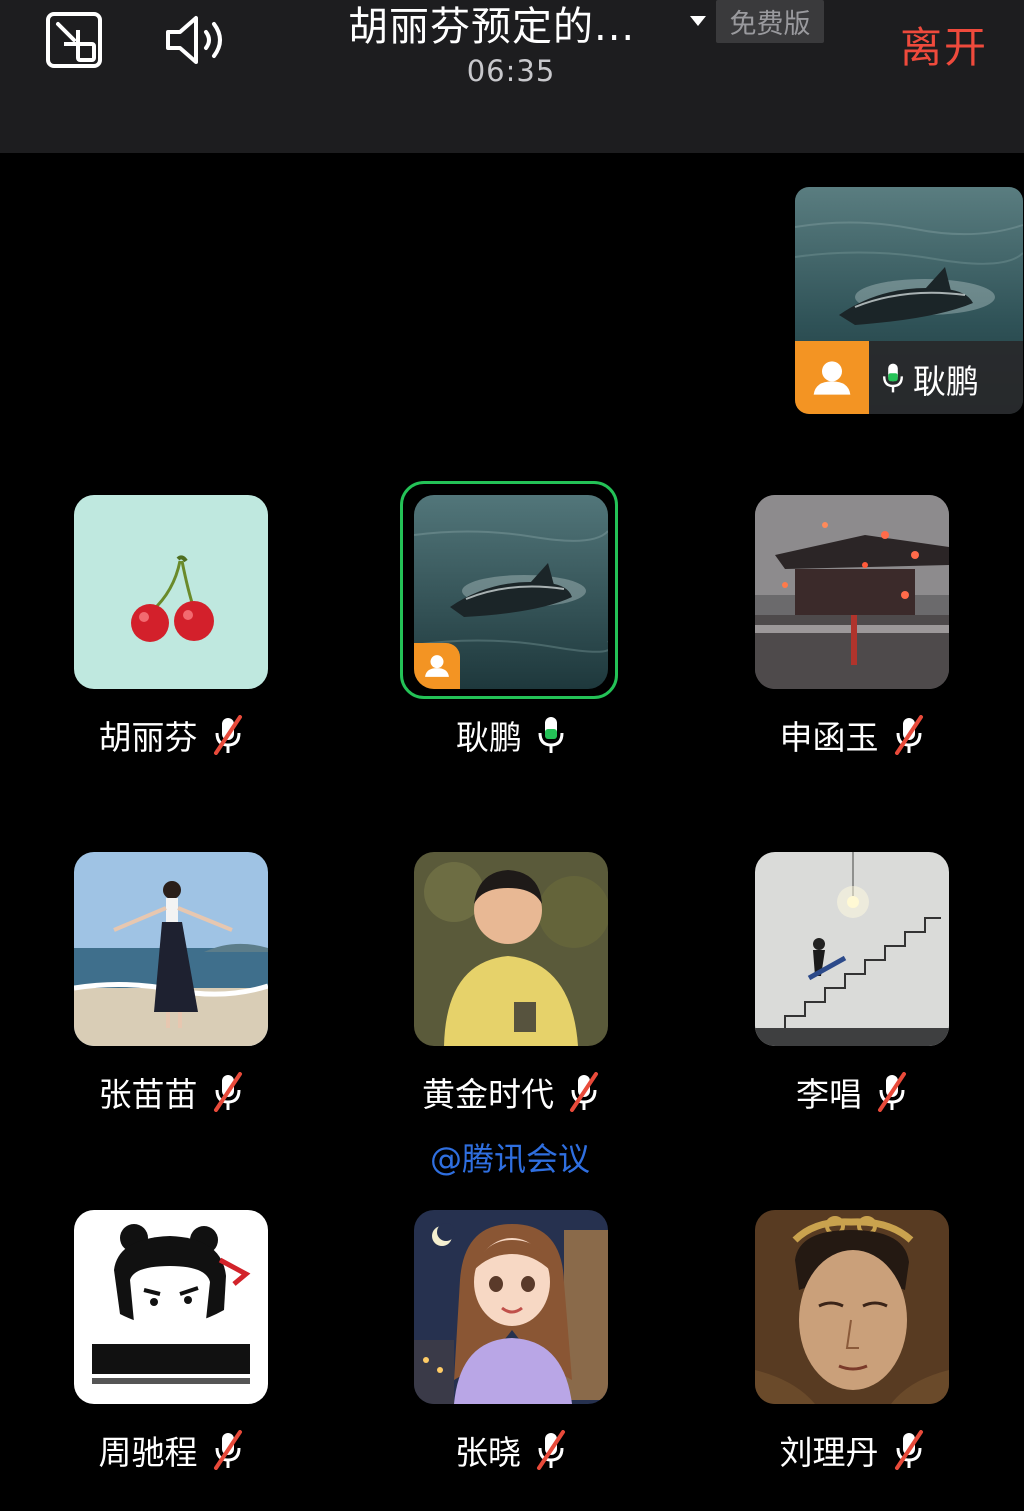  I want to click on top-bar: 胡丽芬预定的... 免费版 06:35 离开, so click(512, 76).